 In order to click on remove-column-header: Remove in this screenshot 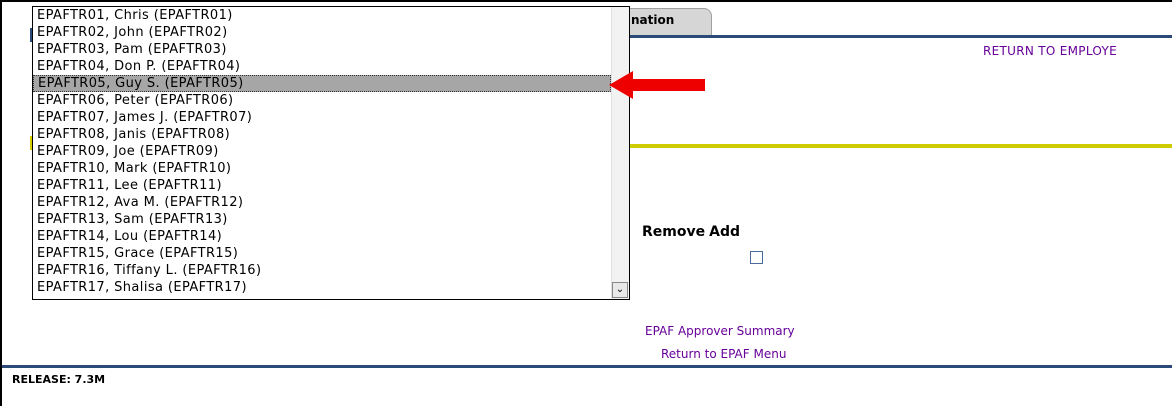, I will do `click(674, 232)`.